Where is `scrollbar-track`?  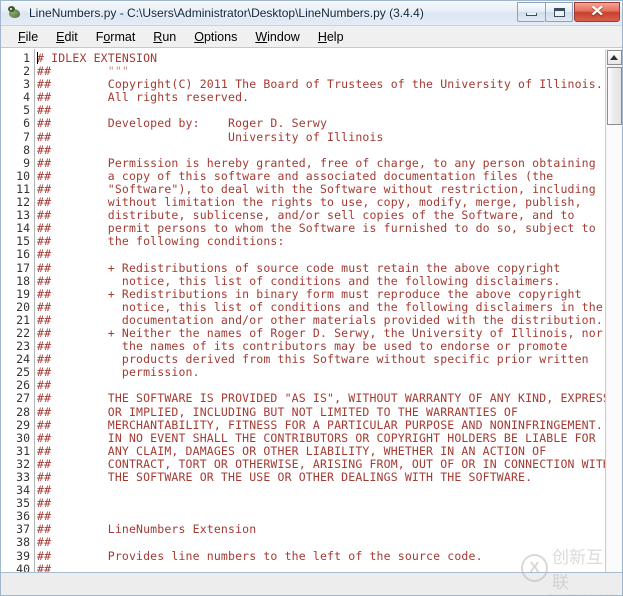
scrollbar-track is located at coordinates (614, 348).